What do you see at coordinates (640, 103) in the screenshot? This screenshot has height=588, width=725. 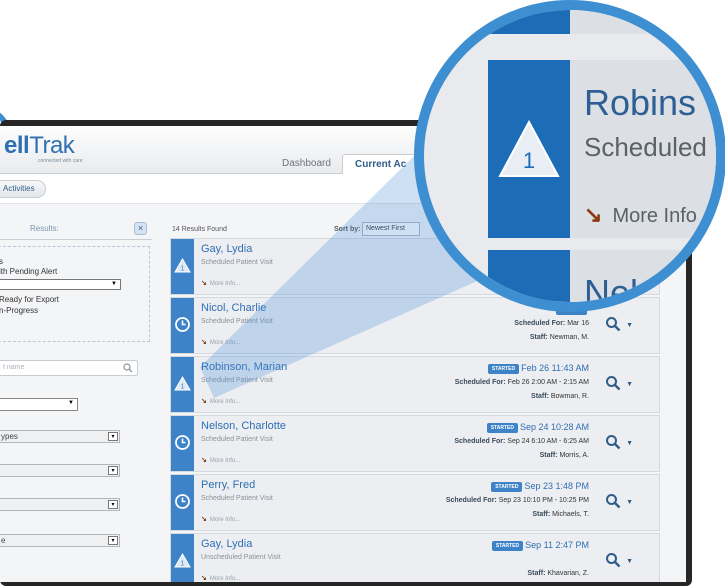 I see `zoom-patient-name: Robins` at bounding box center [640, 103].